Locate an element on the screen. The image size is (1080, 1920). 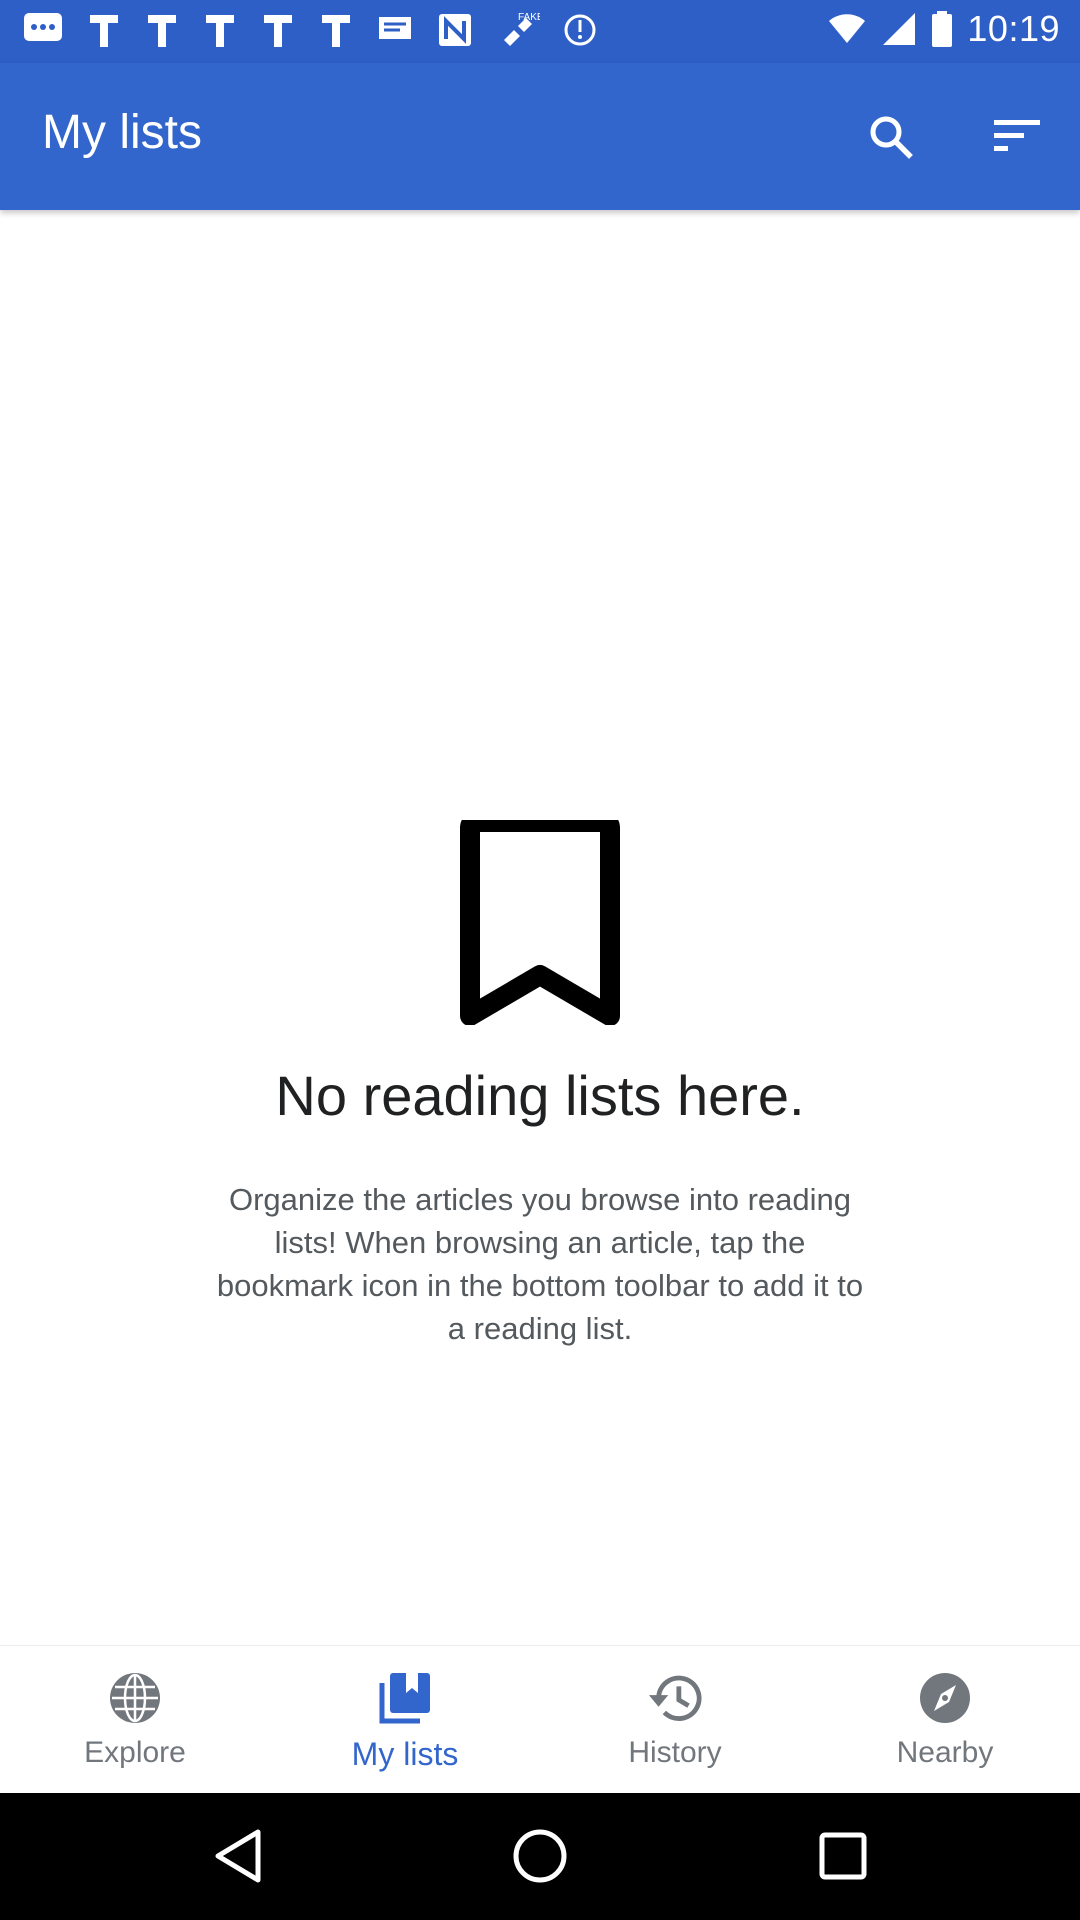
chat-icon is located at coordinates (43, 27).